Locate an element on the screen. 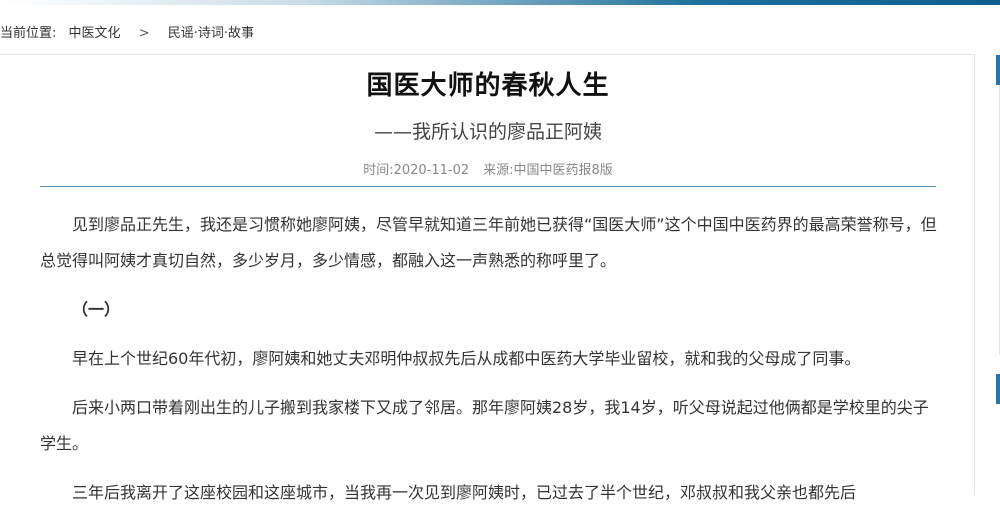 This screenshot has height=524, width=1000. breadcrumb-link-stories: 民谣·诗词·故事 is located at coordinates (211, 31).